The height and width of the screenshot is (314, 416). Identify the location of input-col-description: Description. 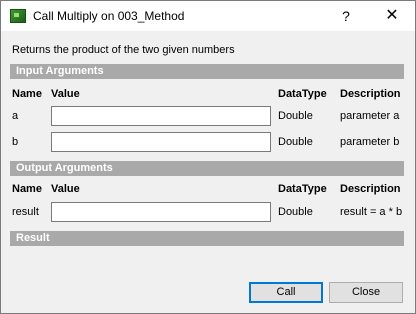
(370, 94).